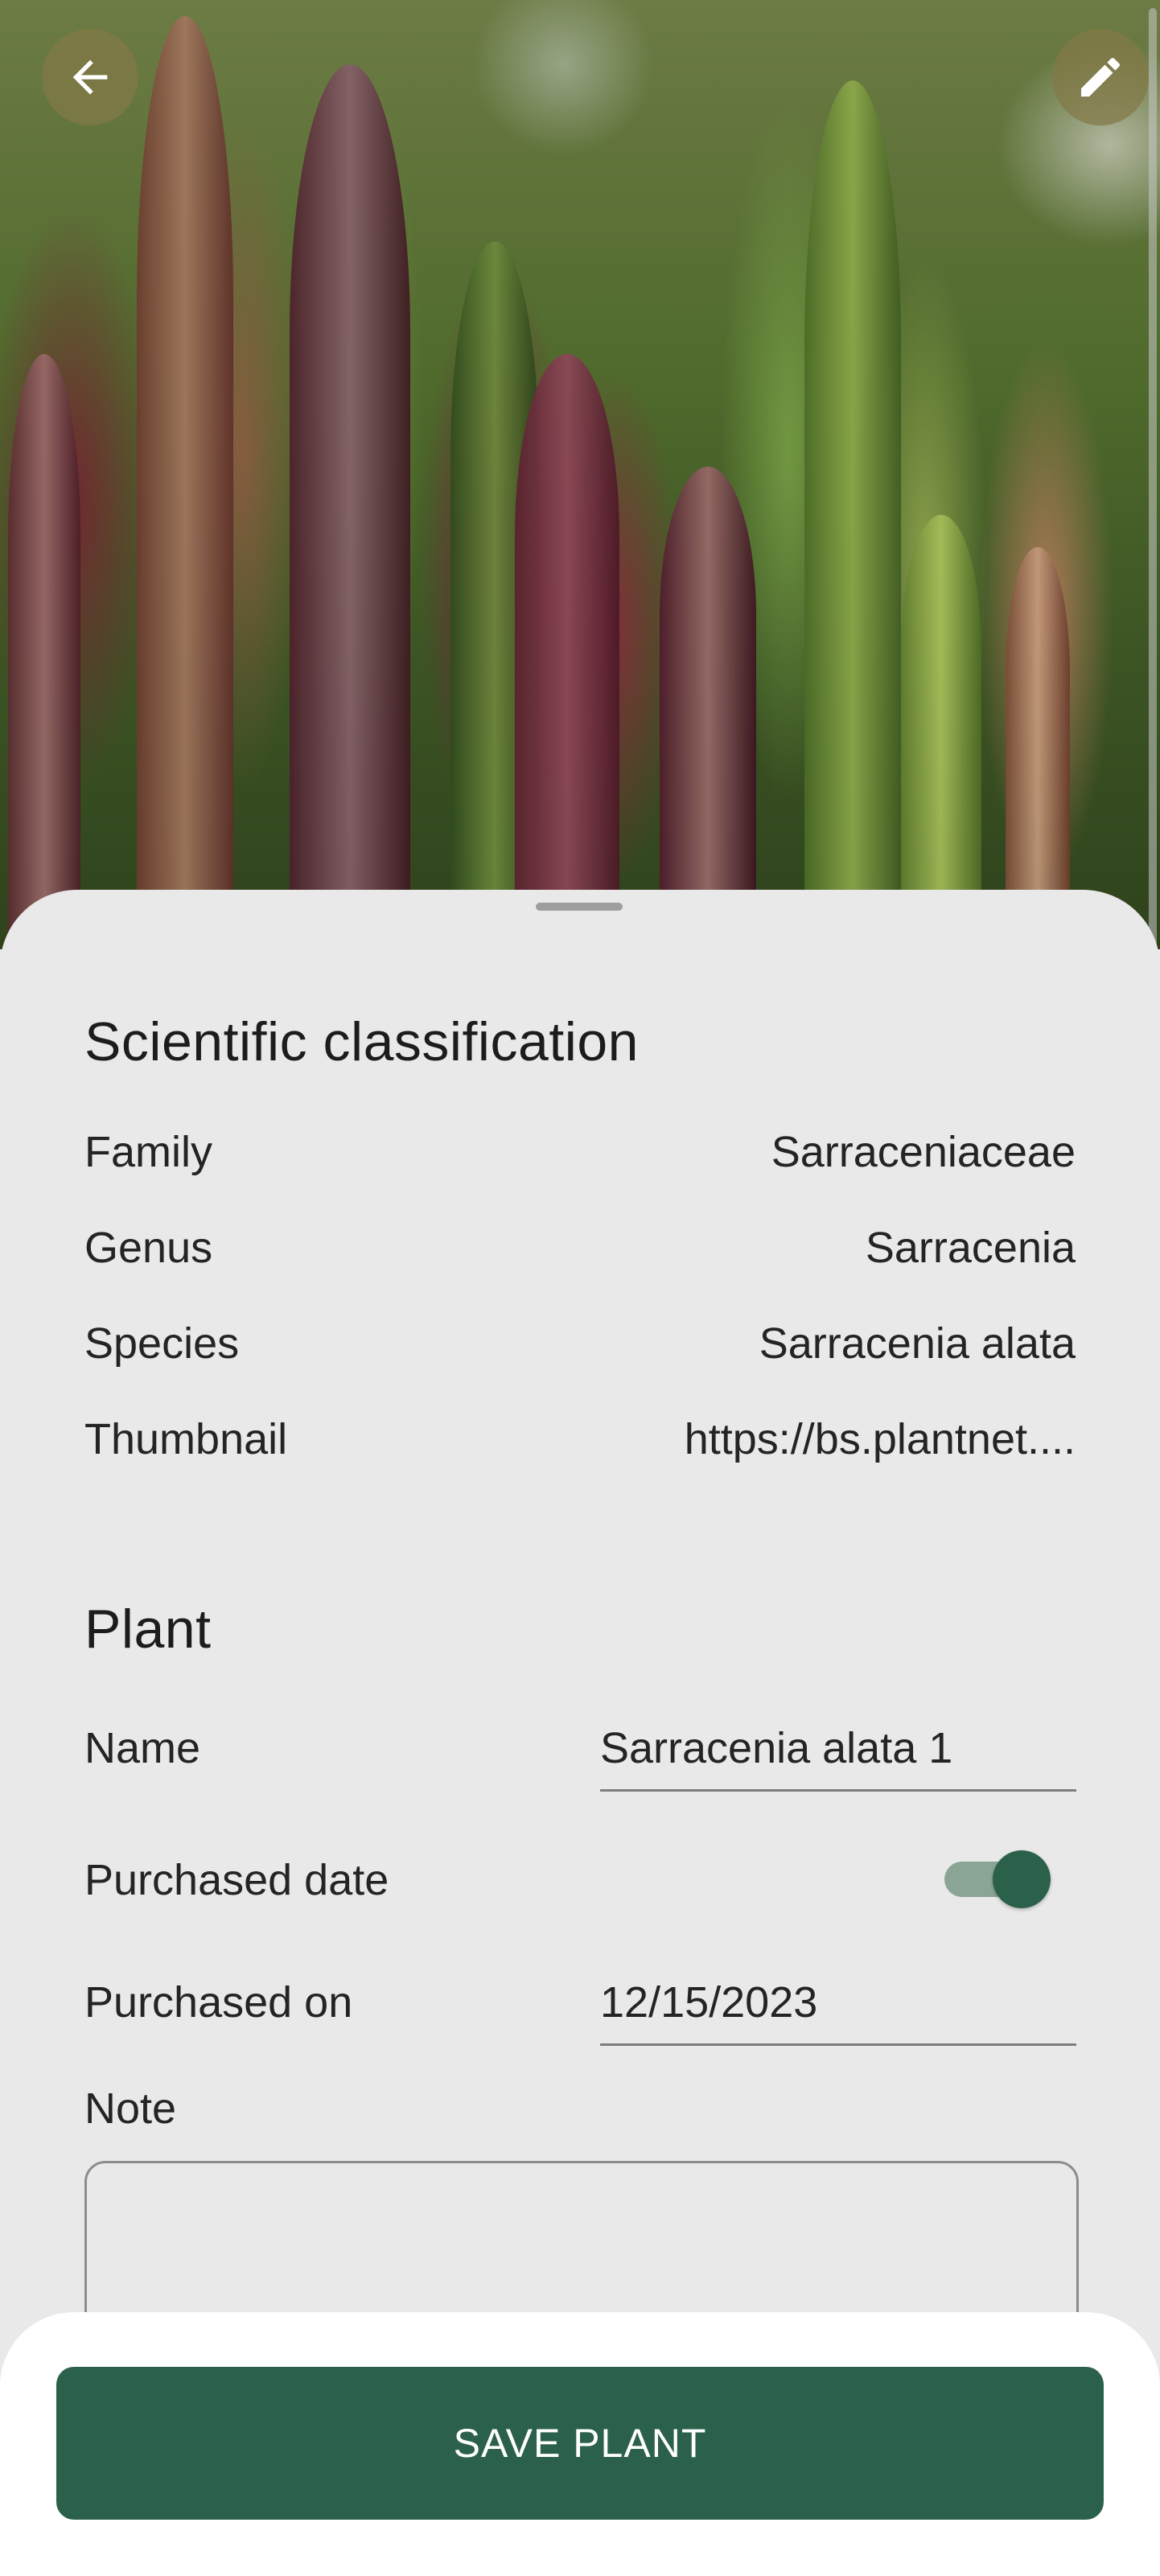 The height and width of the screenshot is (2576, 1160). What do you see at coordinates (917, 1343) in the screenshot?
I see `species-value: Sarracenia alata` at bounding box center [917, 1343].